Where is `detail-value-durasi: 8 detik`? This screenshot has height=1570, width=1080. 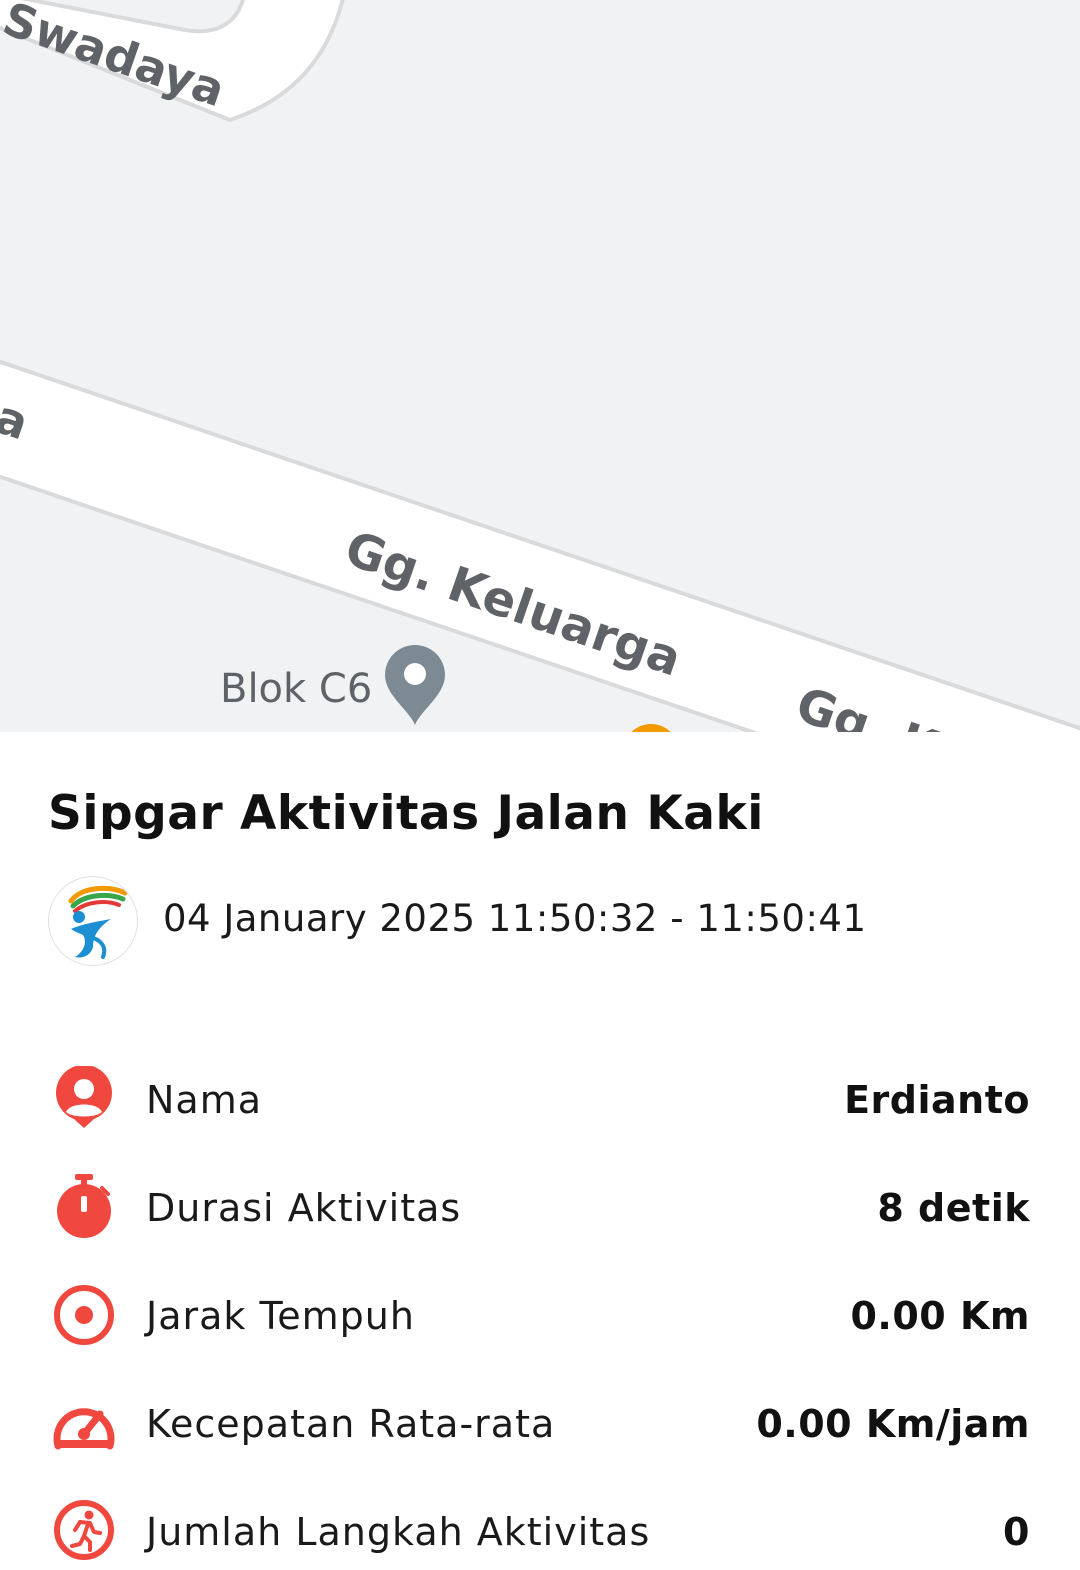
detail-value-durasi: 8 detik is located at coordinates (953, 1208).